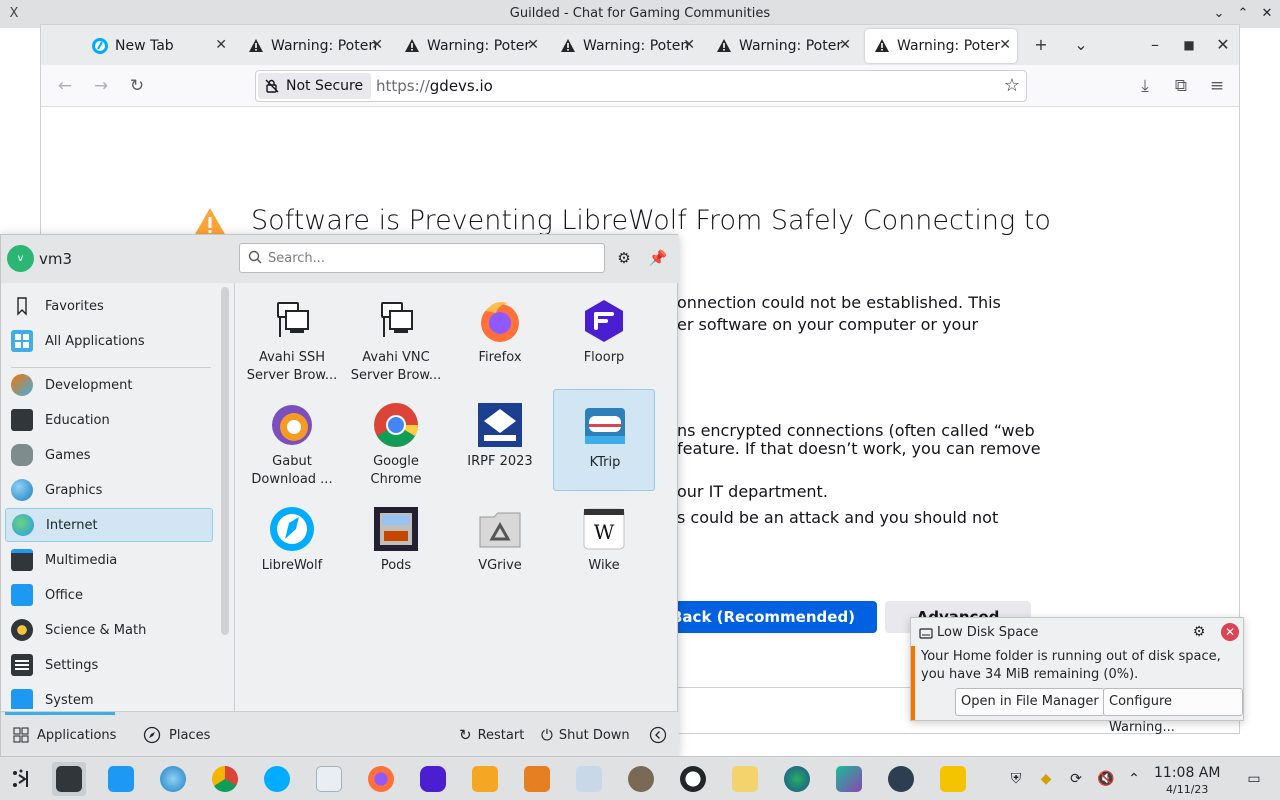 The height and width of the screenshot is (800, 1280). Describe the element at coordinates (500, 440) in the screenshot. I see `app-irpf-2023: IRPF 2023` at that location.